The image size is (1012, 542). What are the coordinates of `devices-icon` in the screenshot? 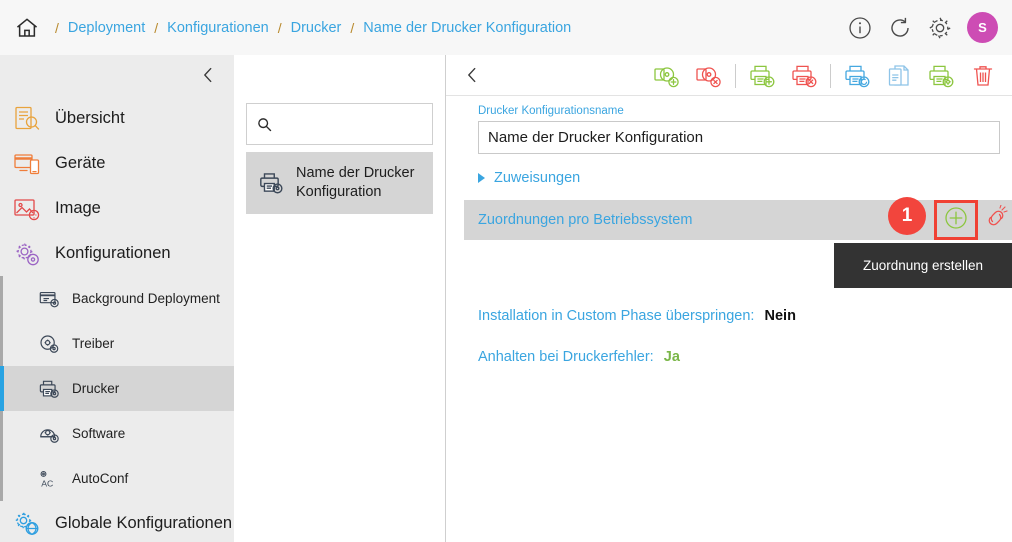 It's located at (27, 164).